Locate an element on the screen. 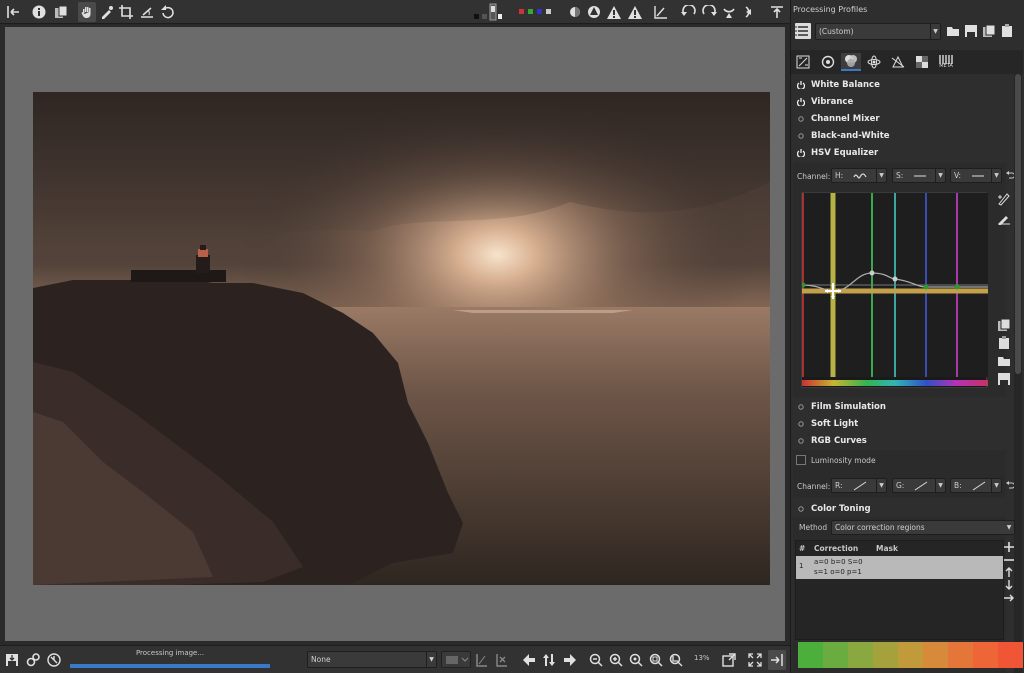 This screenshot has height=673, width=1024. profile-list-icon is located at coordinates (803, 31).